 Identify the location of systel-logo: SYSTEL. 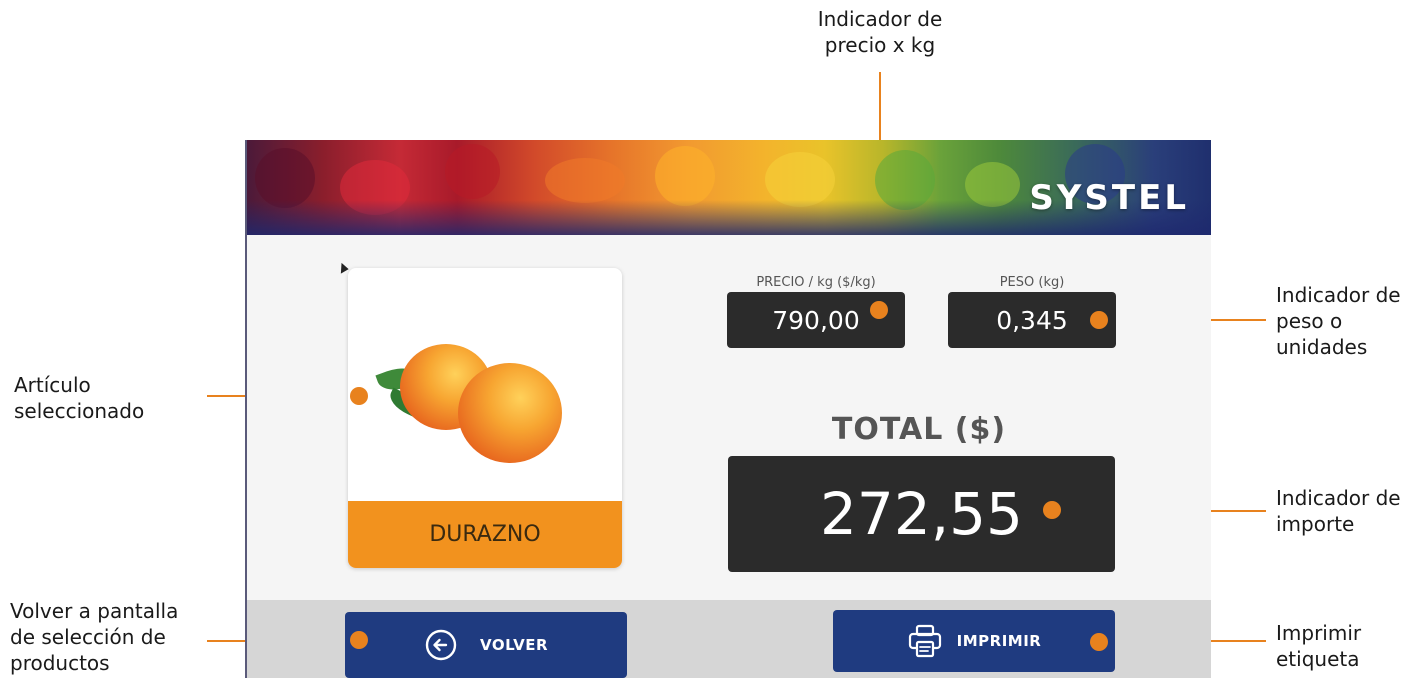
(1109, 198).